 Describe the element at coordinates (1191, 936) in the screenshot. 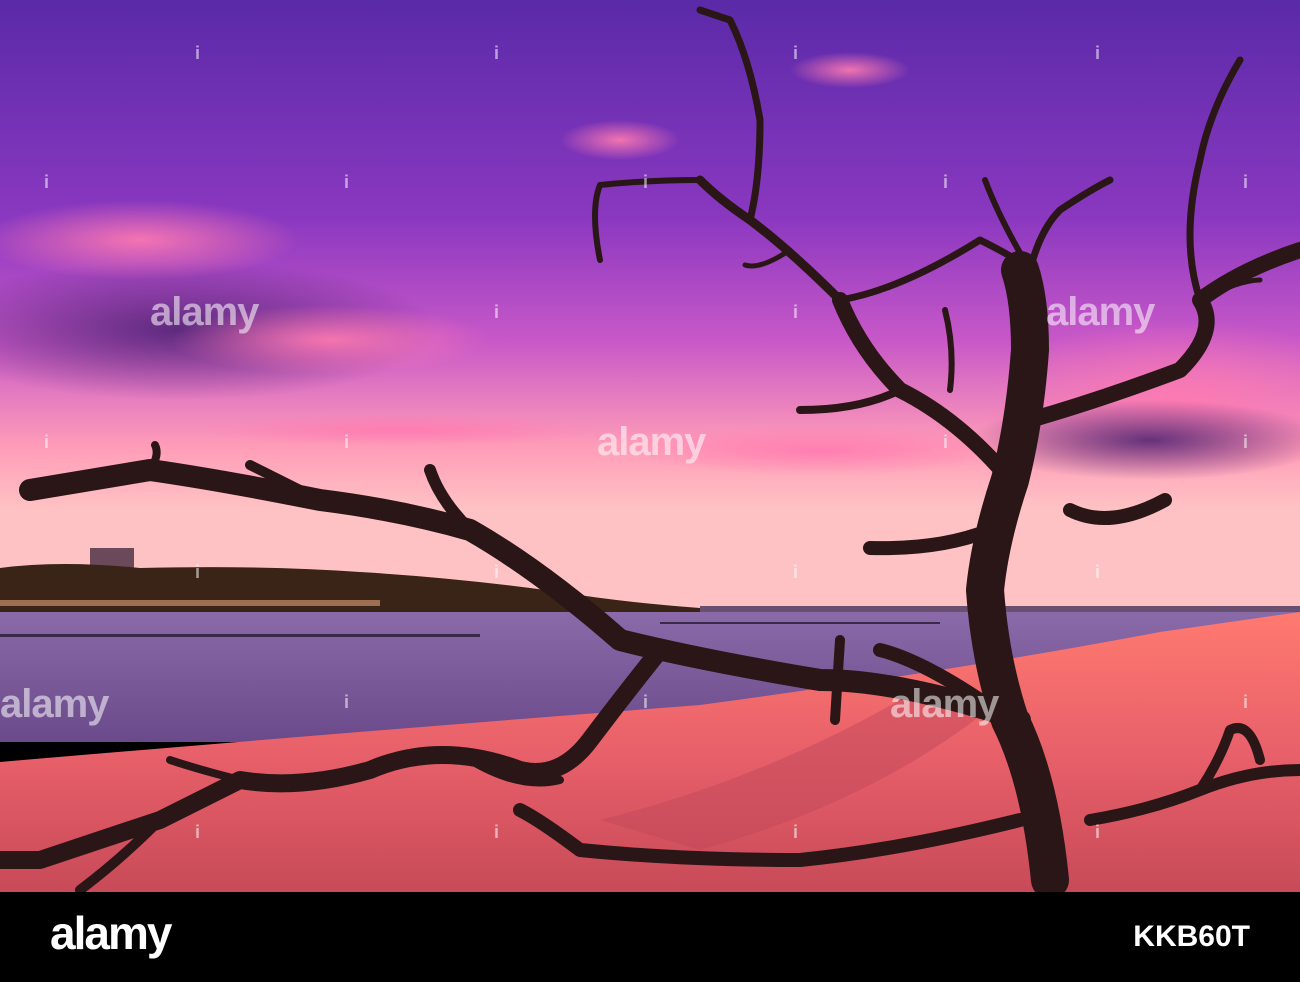

I see `image-id: KKB60T` at that location.